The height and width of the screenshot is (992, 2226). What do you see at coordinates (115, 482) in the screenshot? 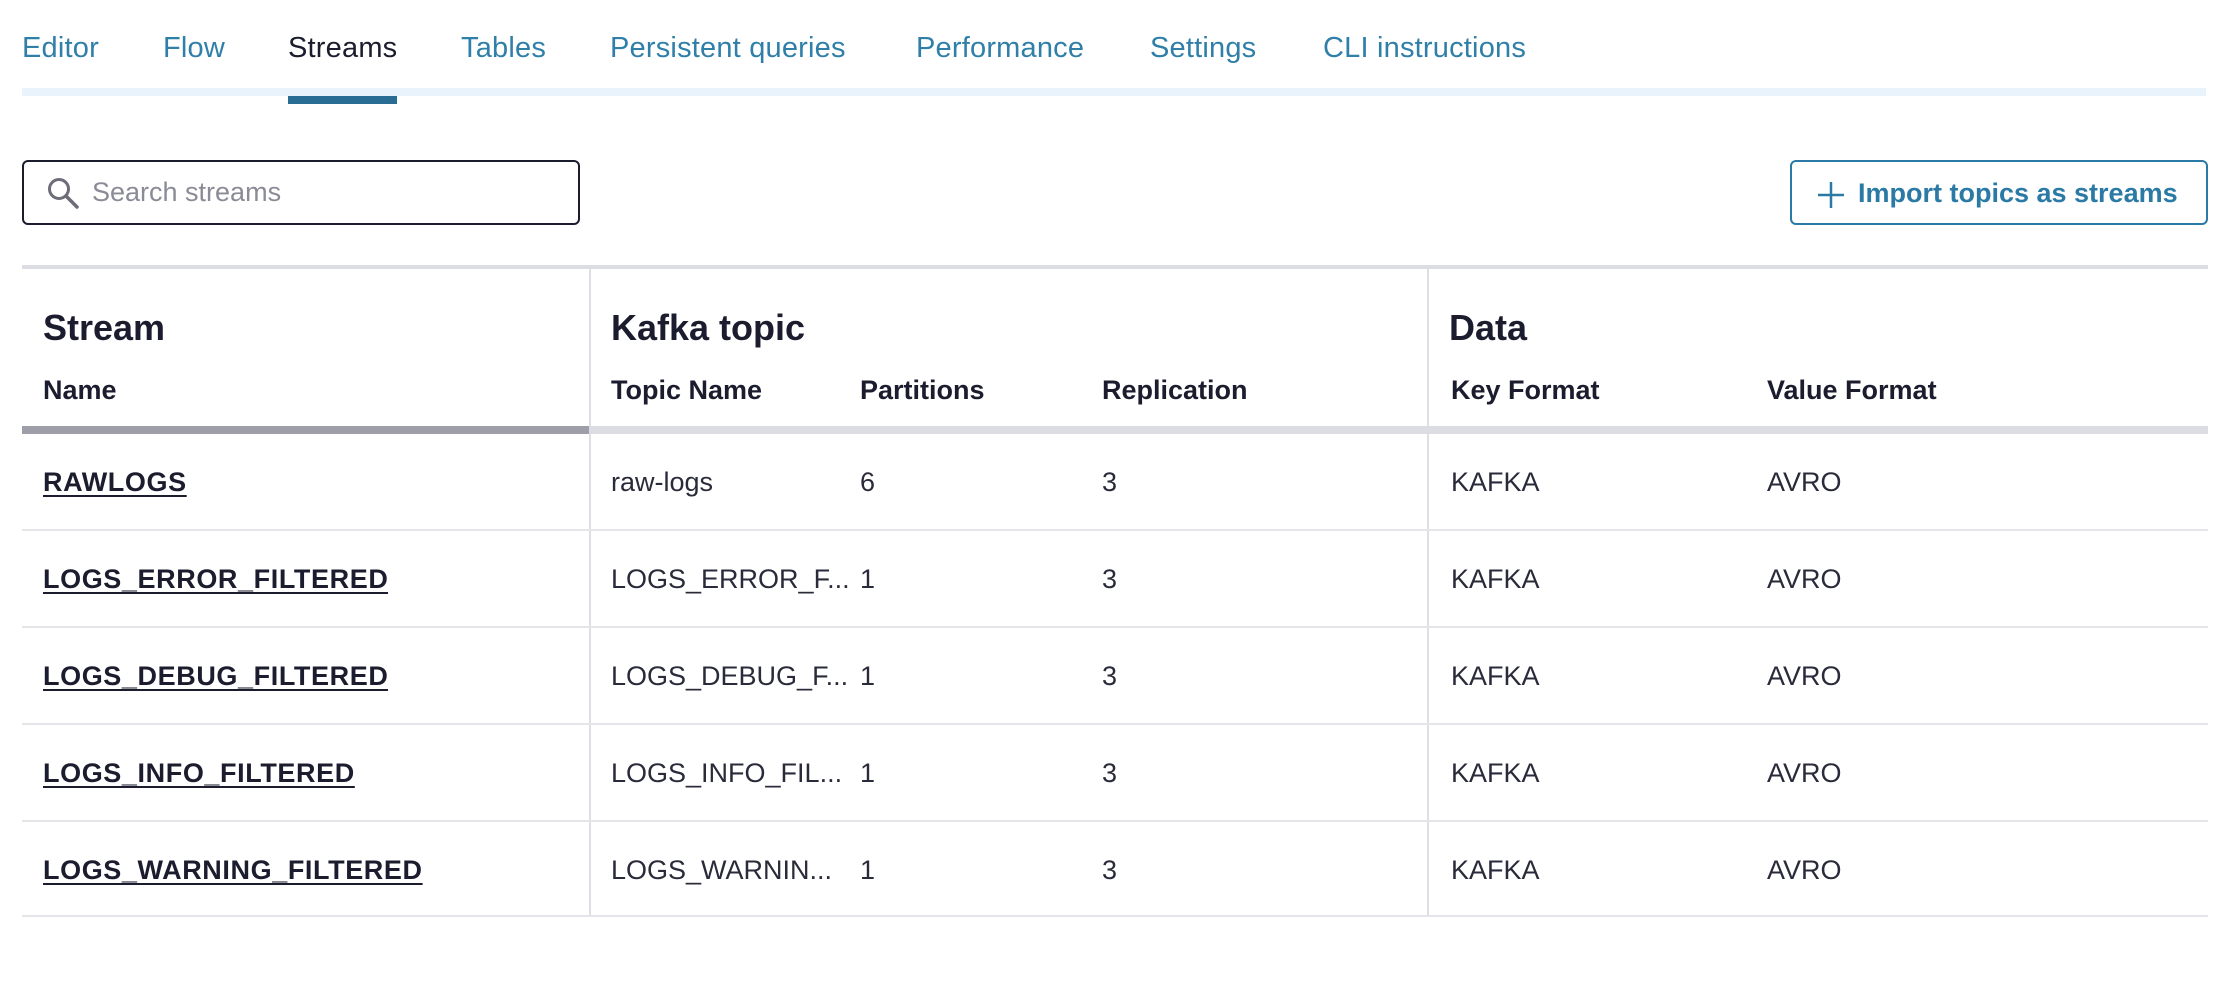
I see `stream-name-link: RAWLOGS` at bounding box center [115, 482].